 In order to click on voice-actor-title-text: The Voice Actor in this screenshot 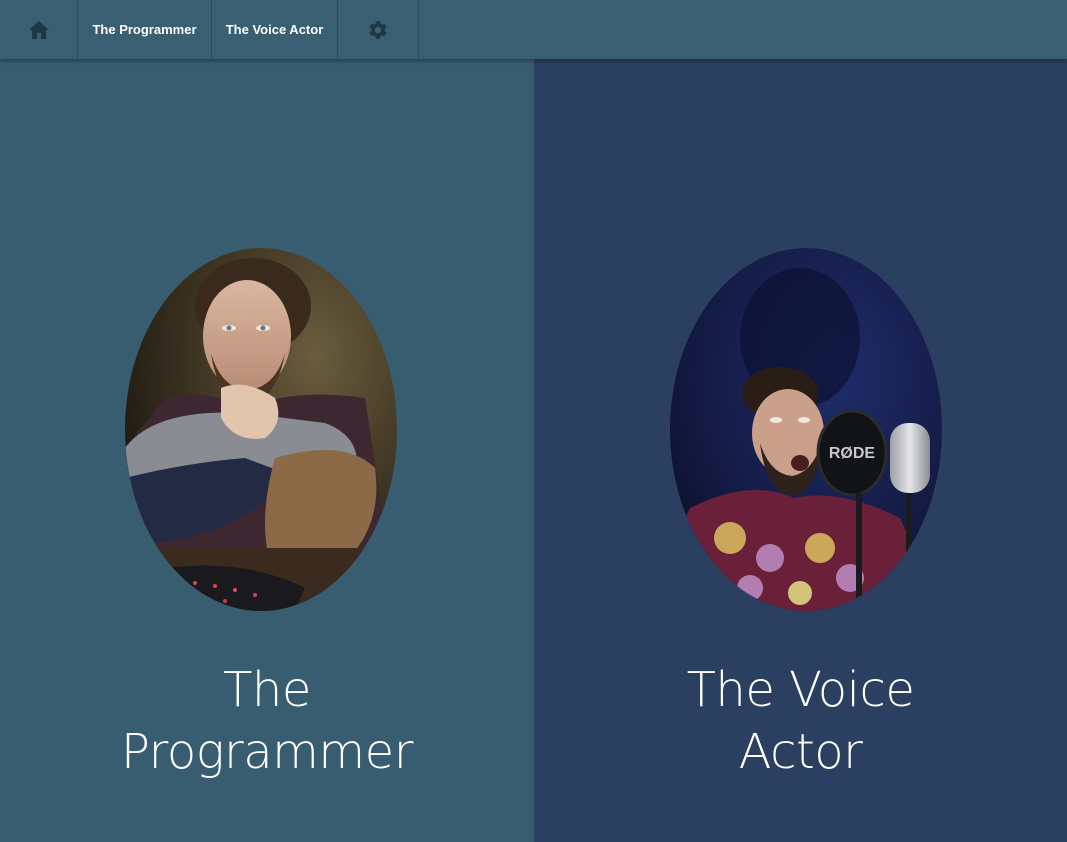, I will do `click(800, 721)`.